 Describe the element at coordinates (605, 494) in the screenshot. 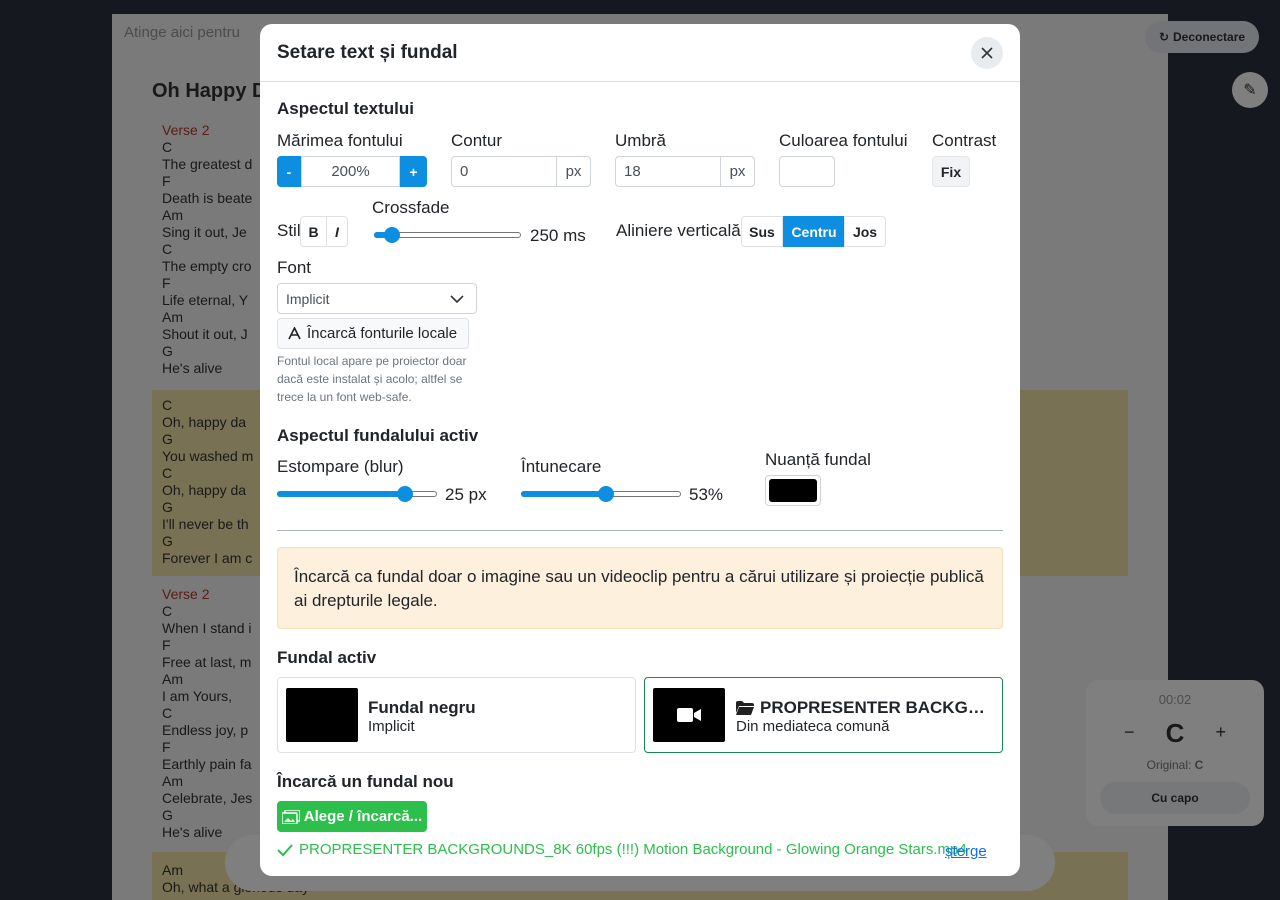

I see `darken-slider-thumb` at that location.